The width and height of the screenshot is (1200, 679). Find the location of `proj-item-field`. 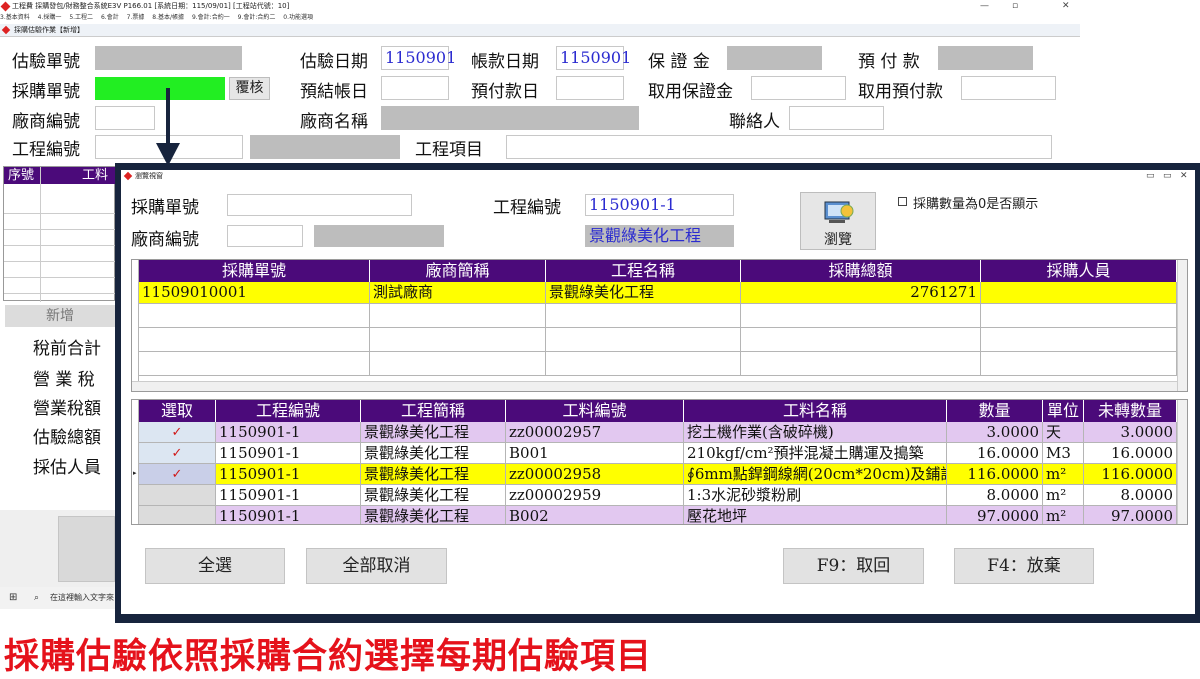

proj-item-field is located at coordinates (779, 147).